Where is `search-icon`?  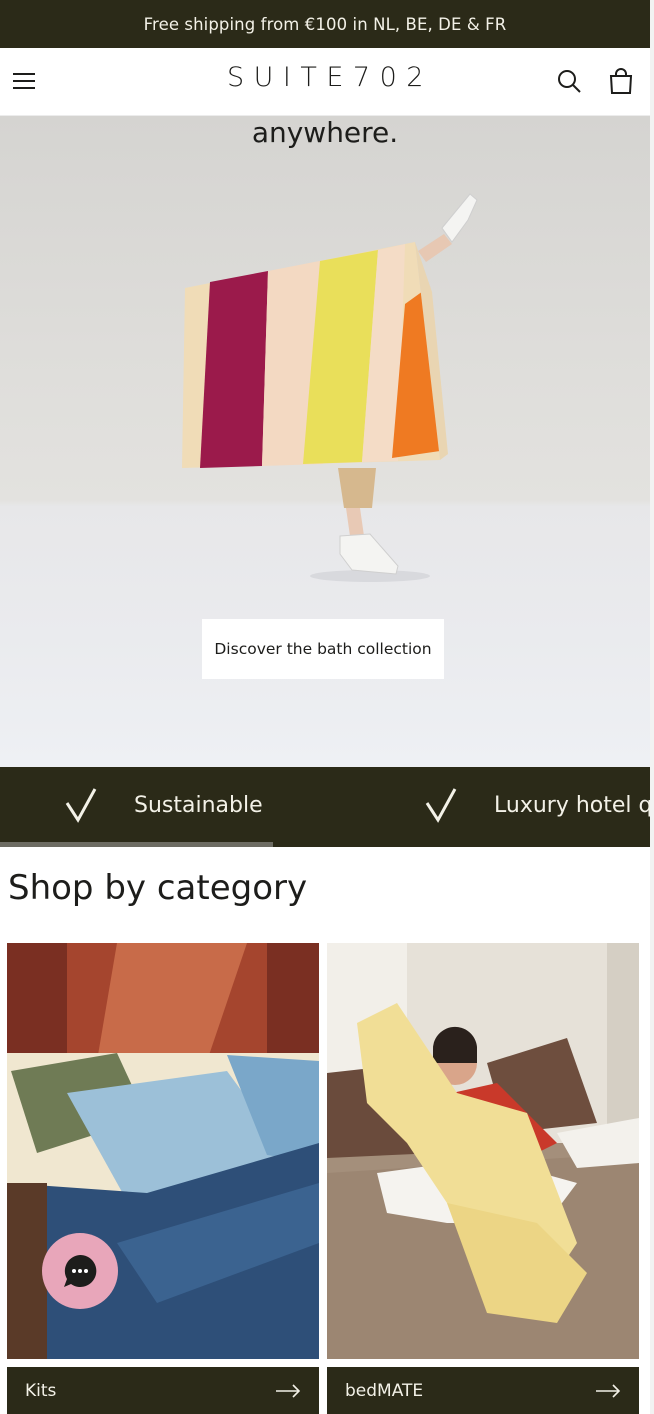 search-icon is located at coordinates (569, 81).